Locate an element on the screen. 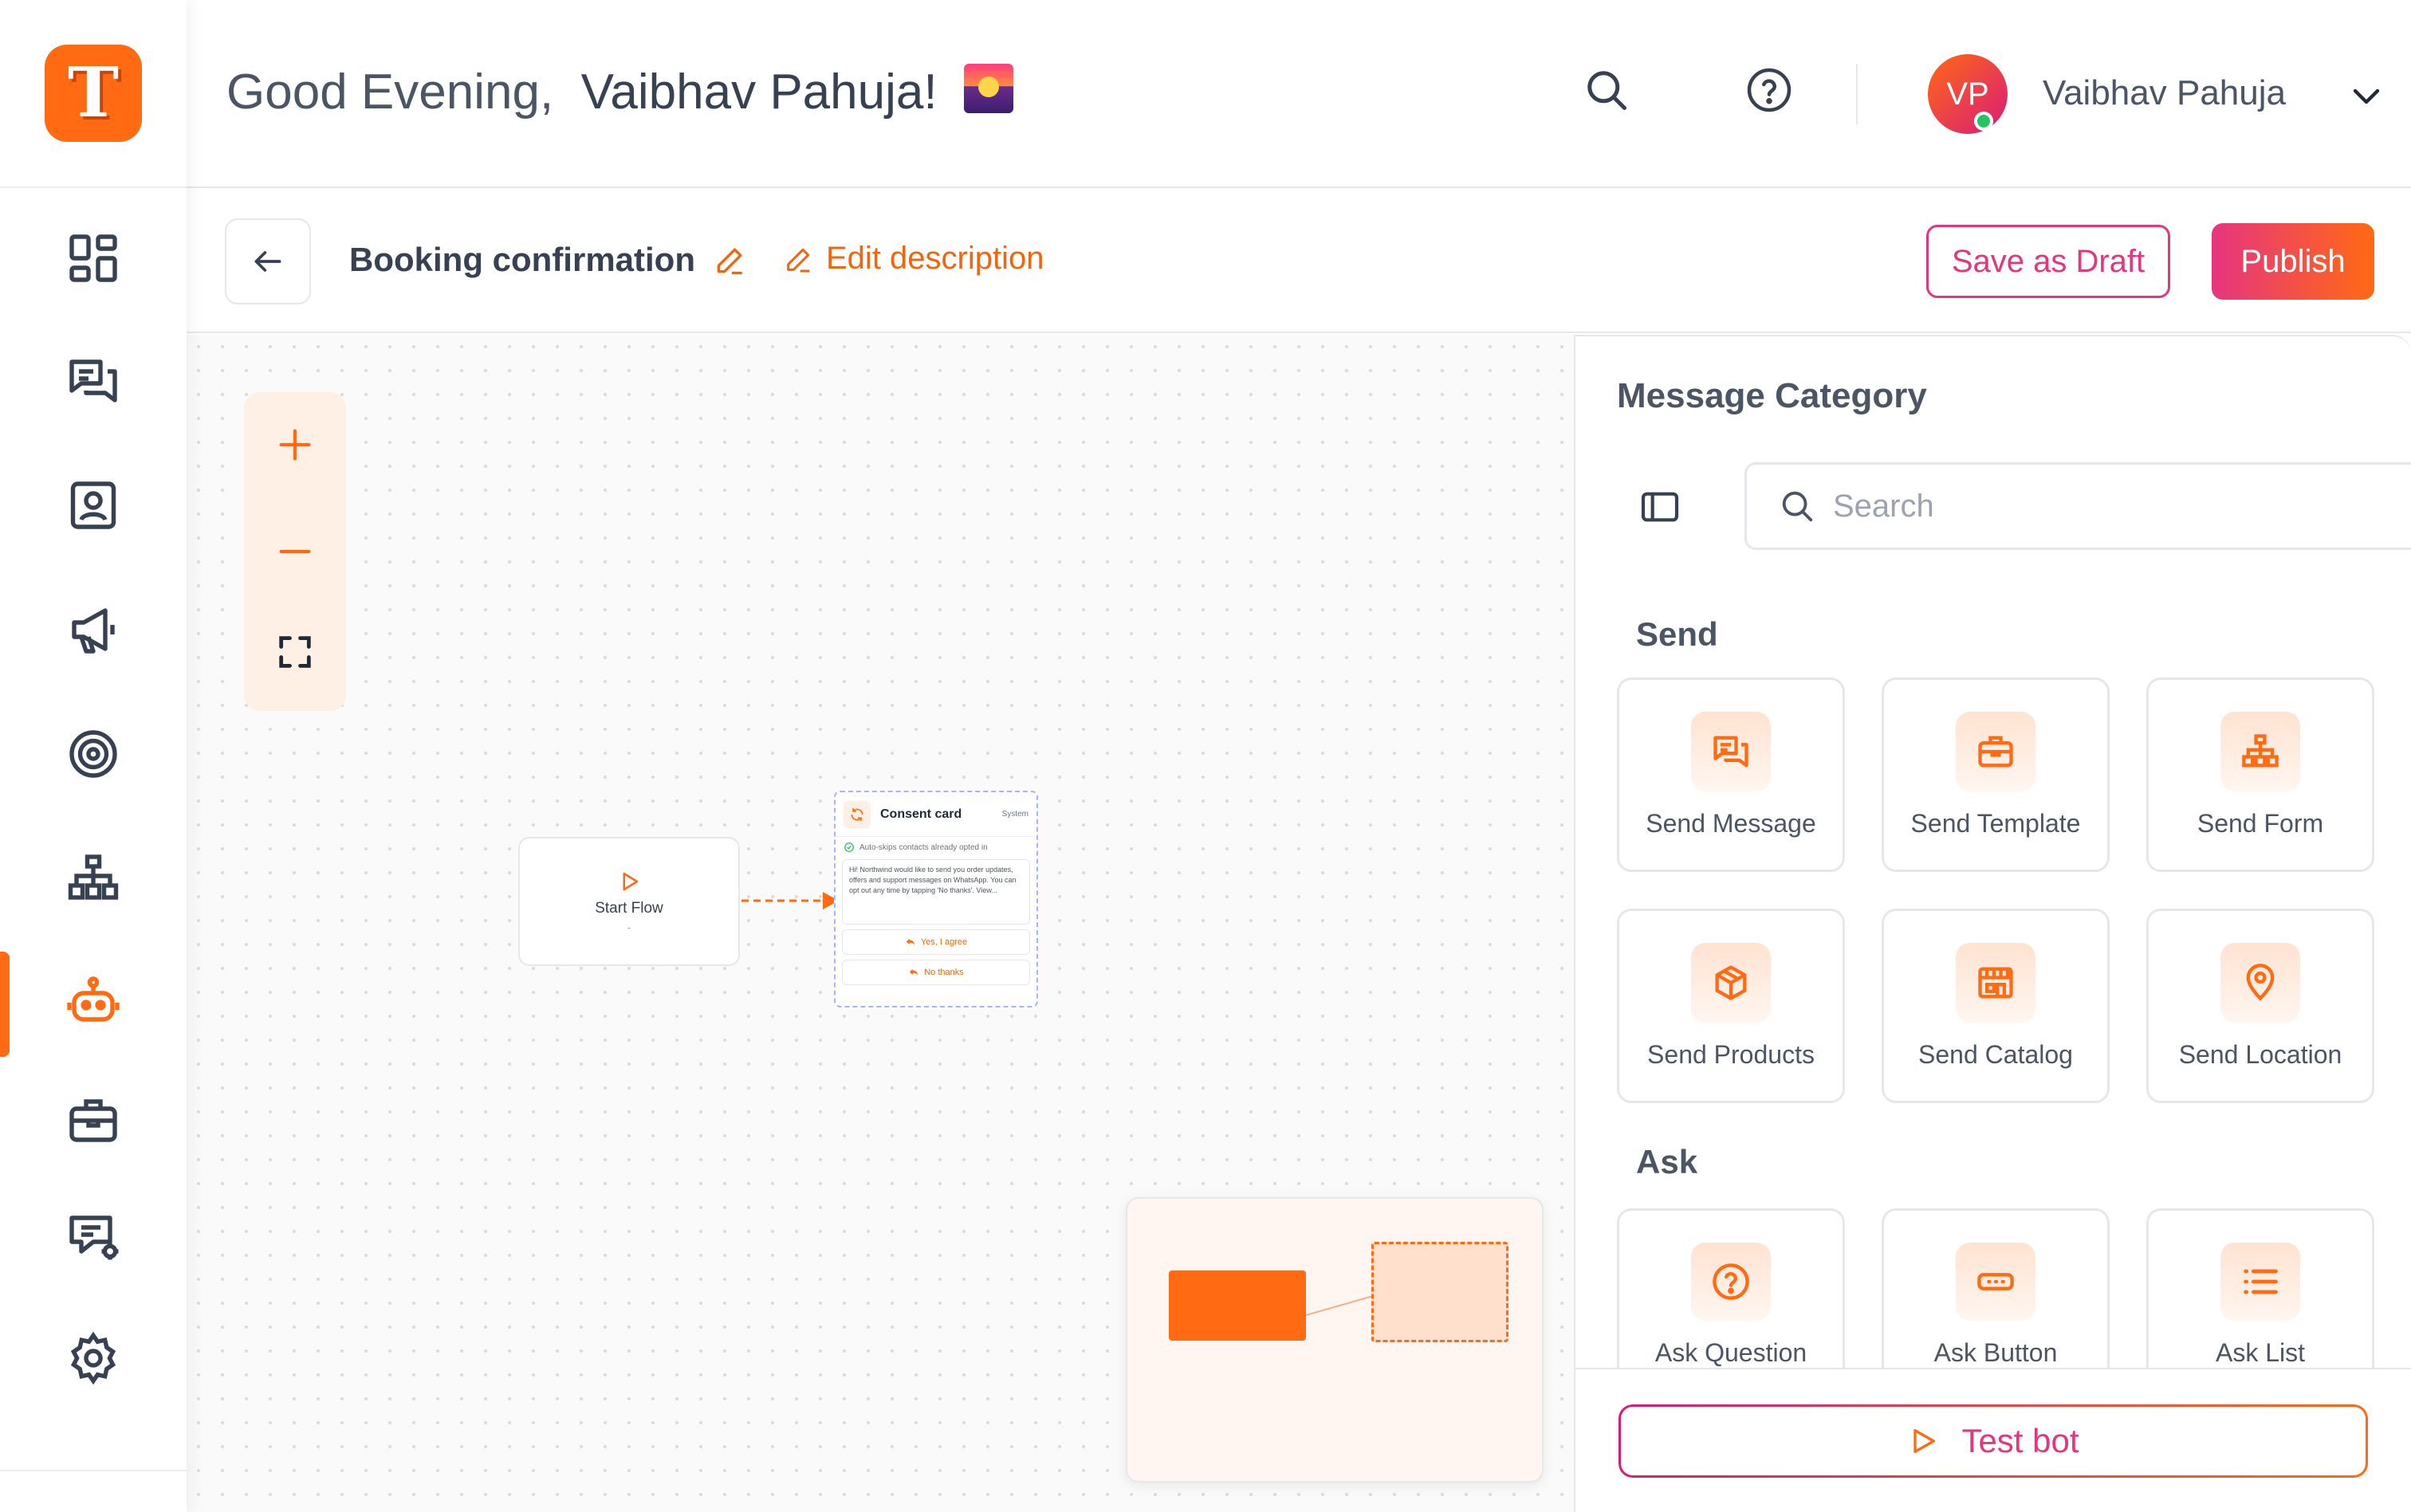  category-card-ask-question: Ask Question is located at coordinates (1731, 1288).